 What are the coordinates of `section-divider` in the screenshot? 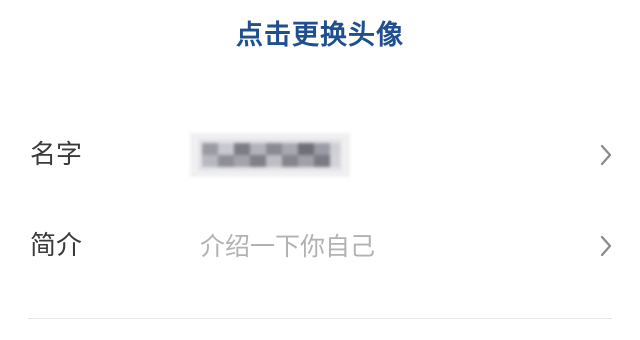 It's located at (320, 318).